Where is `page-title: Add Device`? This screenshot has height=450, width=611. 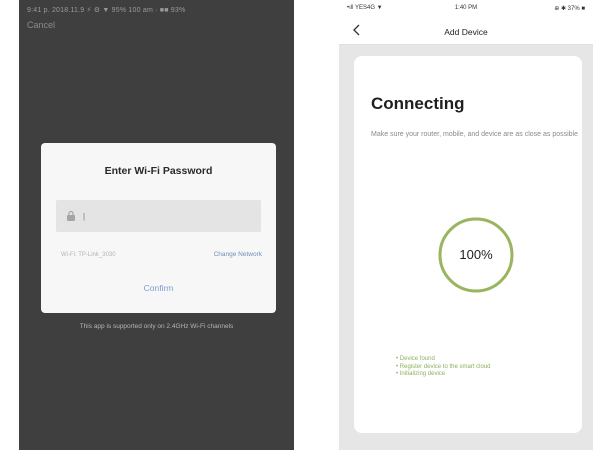 page-title: Add Device is located at coordinates (466, 32).